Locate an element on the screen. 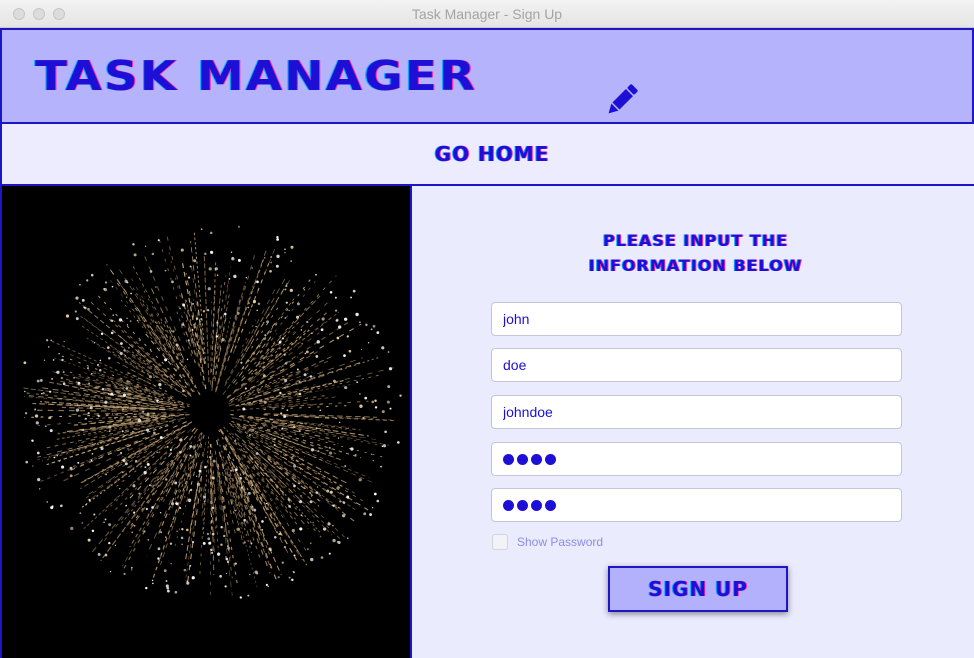  password-field is located at coordinates (696, 459).